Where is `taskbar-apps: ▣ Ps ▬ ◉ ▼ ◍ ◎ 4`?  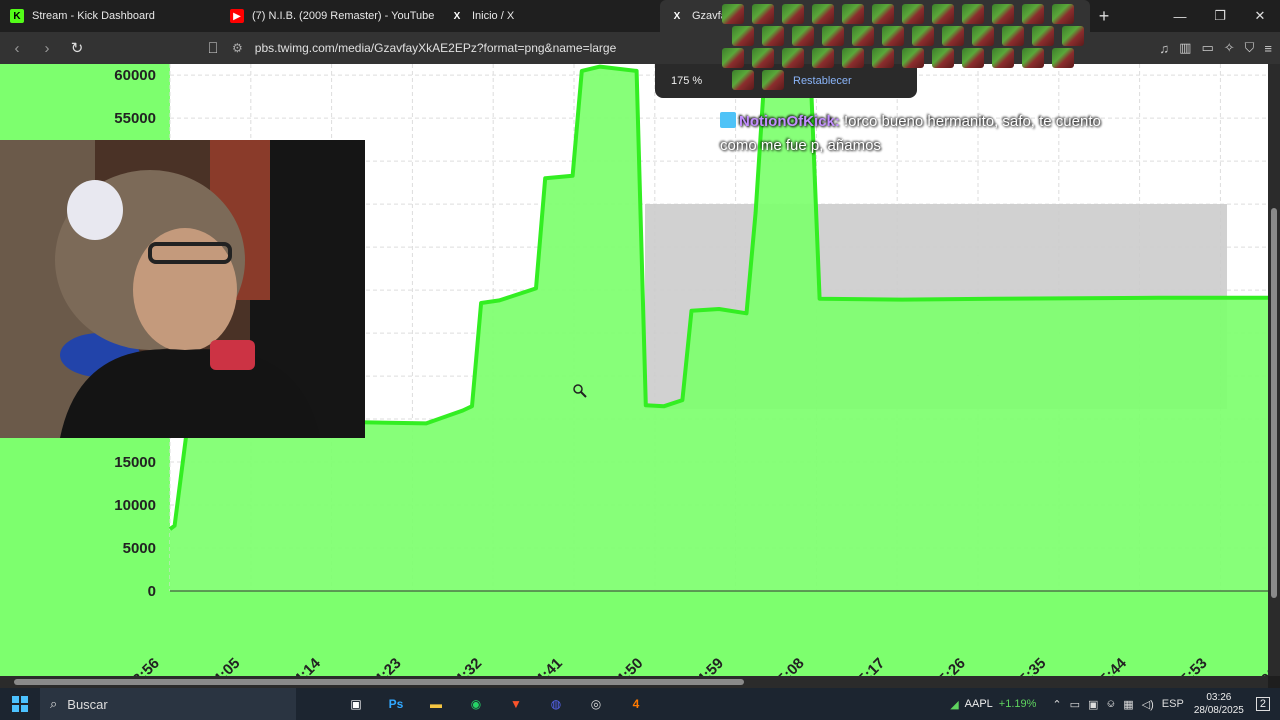 taskbar-apps: ▣ Ps ▬ ◉ ▼ ◍ ◎ 4 is located at coordinates (496, 704).